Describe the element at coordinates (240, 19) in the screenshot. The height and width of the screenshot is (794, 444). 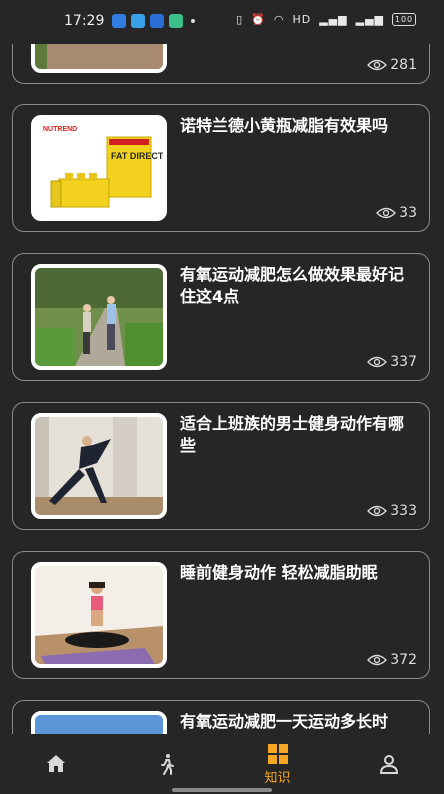
I see `vibrate-icon: ▯` at that location.